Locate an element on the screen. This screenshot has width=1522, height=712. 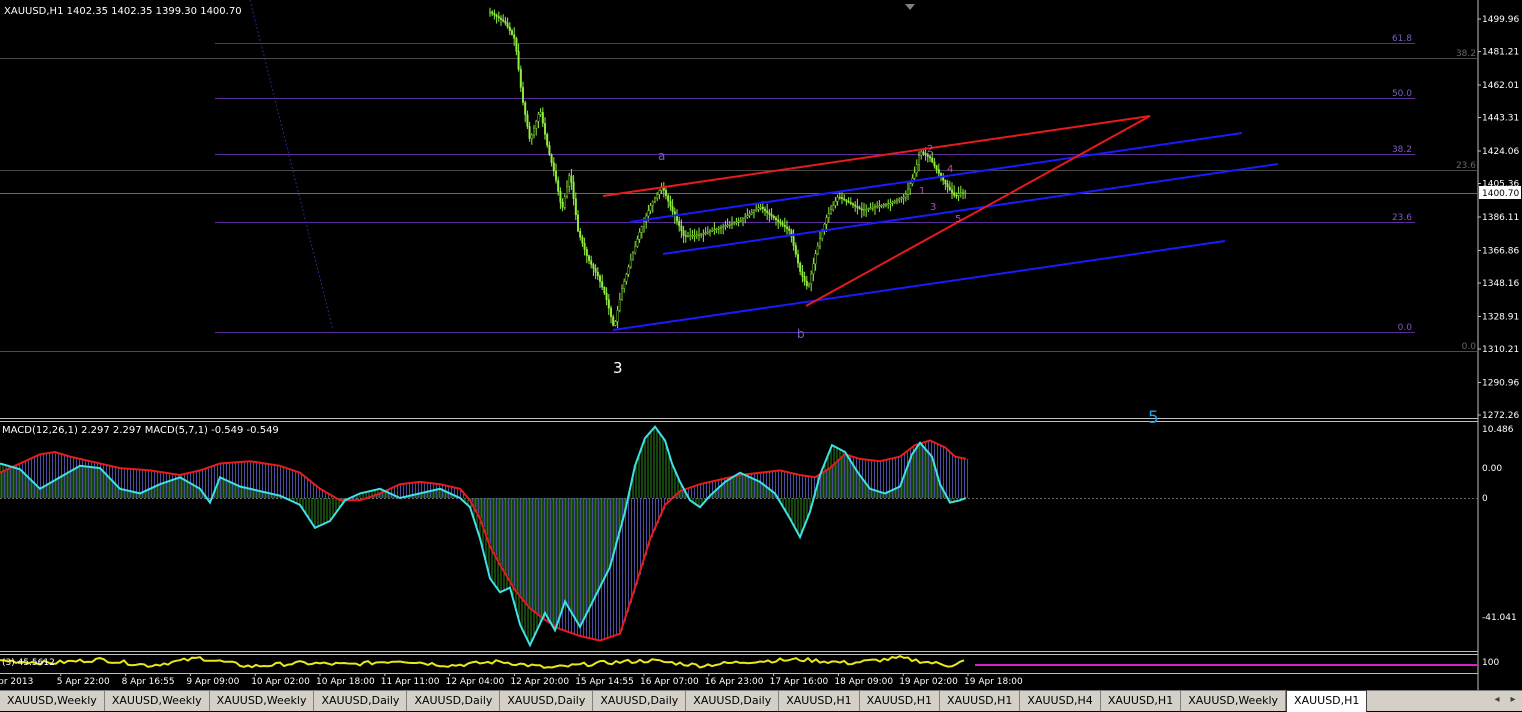
price-axis-label: 1499.96 is located at coordinates (1500, 20).